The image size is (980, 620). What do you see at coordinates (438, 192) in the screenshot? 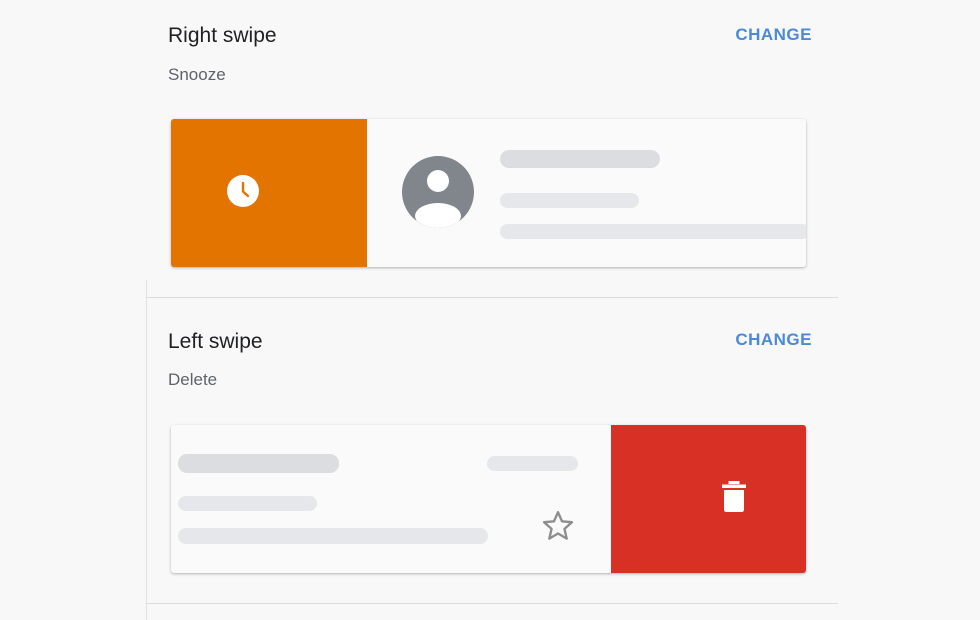
I see `avatar` at bounding box center [438, 192].